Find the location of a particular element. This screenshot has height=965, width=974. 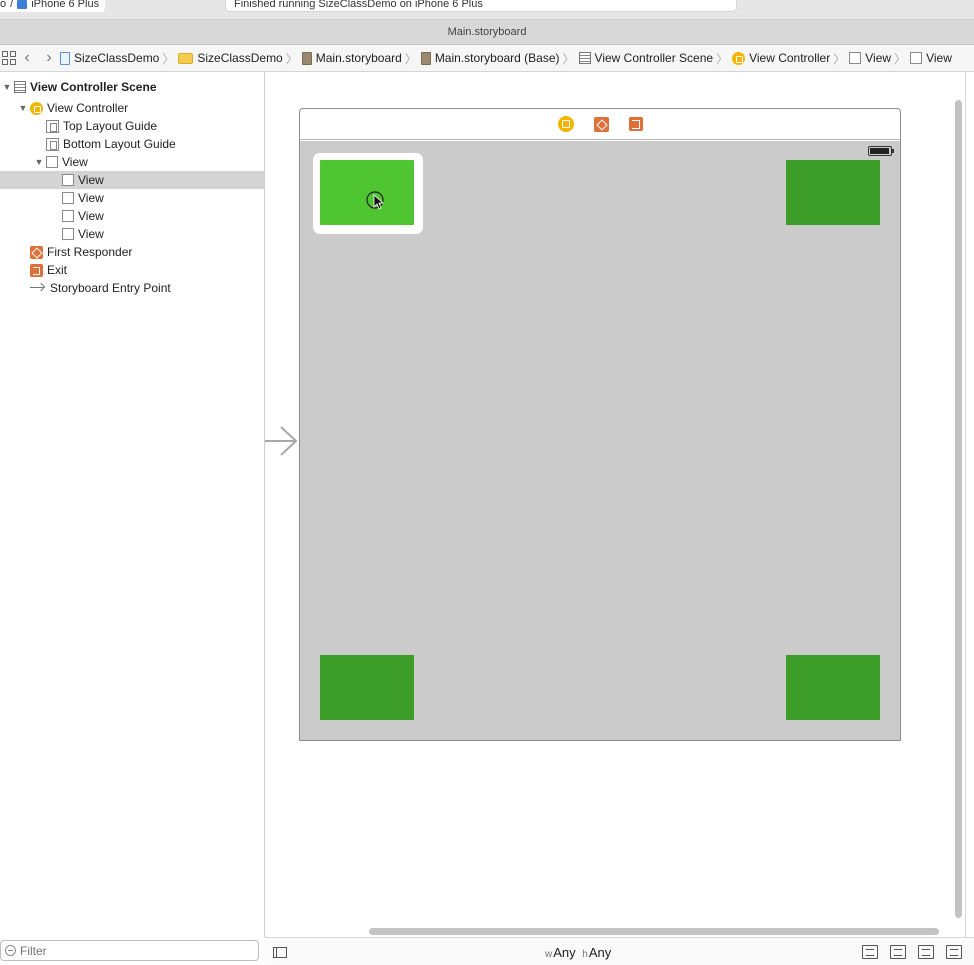

outline-toggle-icon is located at coordinates (280, 952).